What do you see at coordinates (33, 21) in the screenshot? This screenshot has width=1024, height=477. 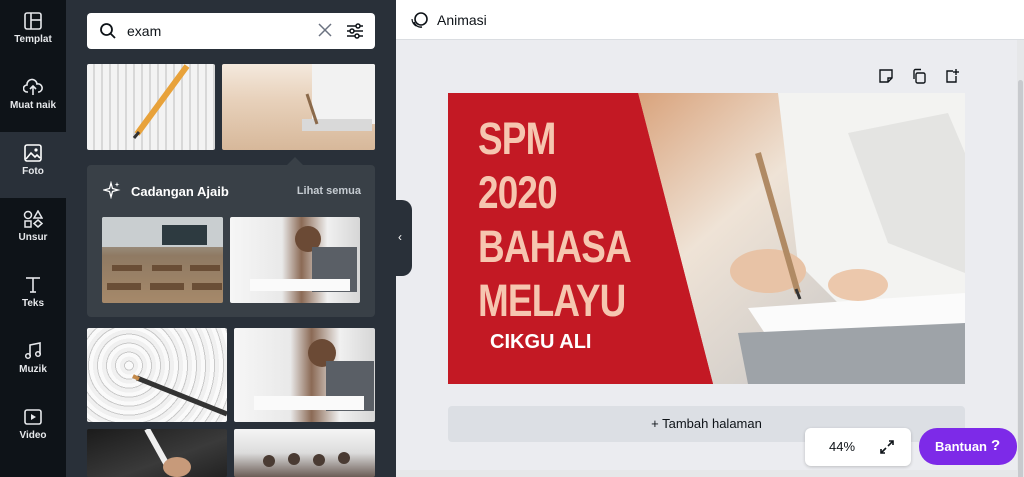 I see `layout-icon` at bounding box center [33, 21].